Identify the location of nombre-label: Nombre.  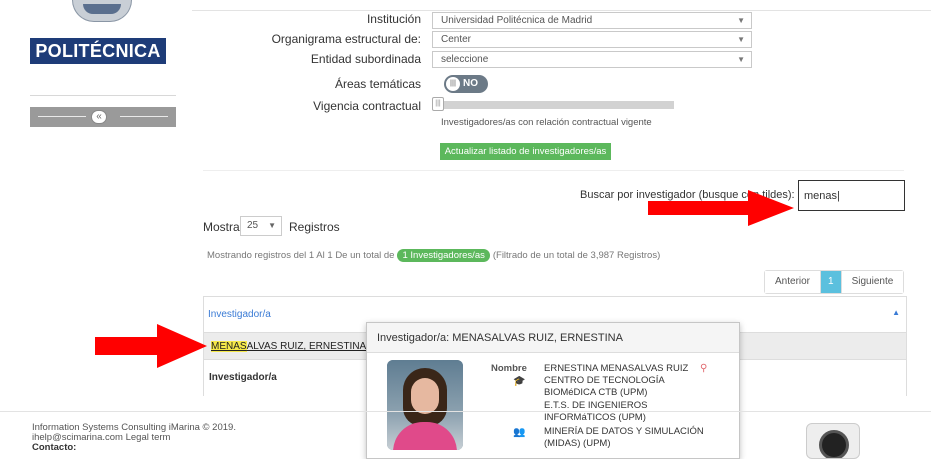
(509, 368).